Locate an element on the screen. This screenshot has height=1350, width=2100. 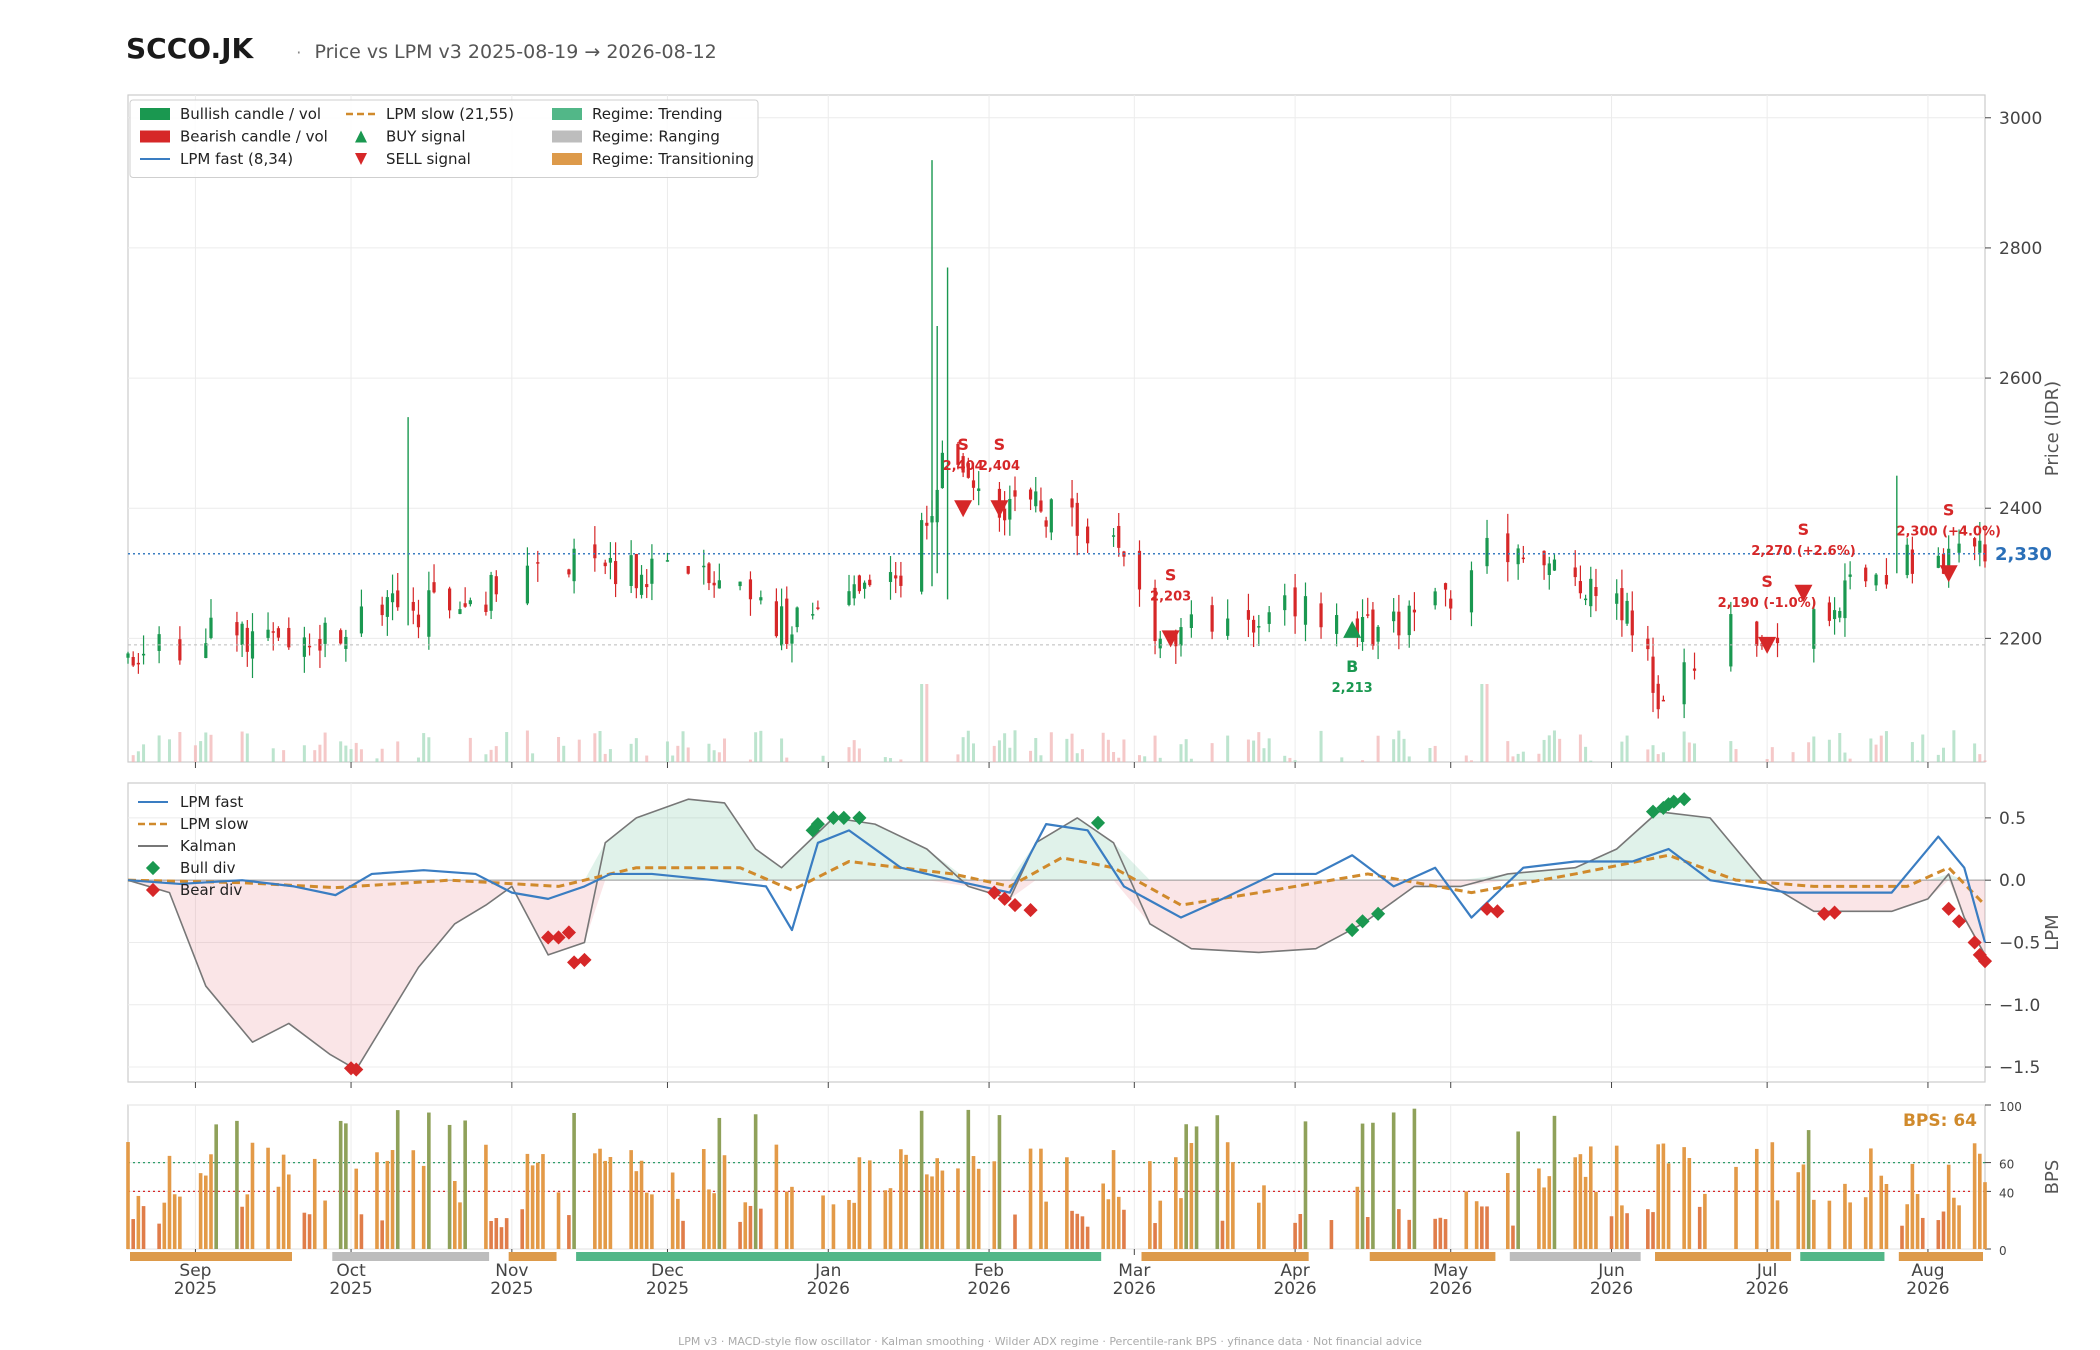
x-axis-month-label: Oct is located at coordinates (351, 1271).